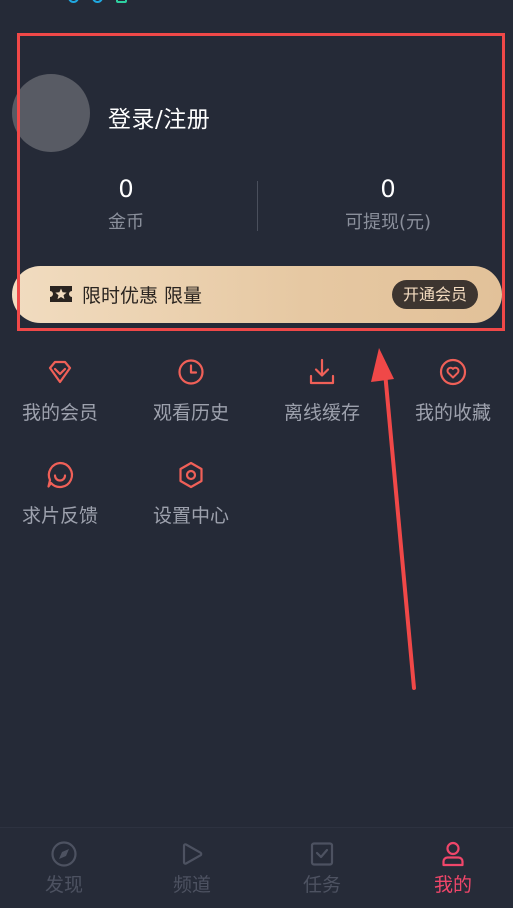 This screenshot has height=908, width=513. What do you see at coordinates (190, 413) in the screenshot?
I see `menu-item-label: 观看历史` at bounding box center [190, 413].